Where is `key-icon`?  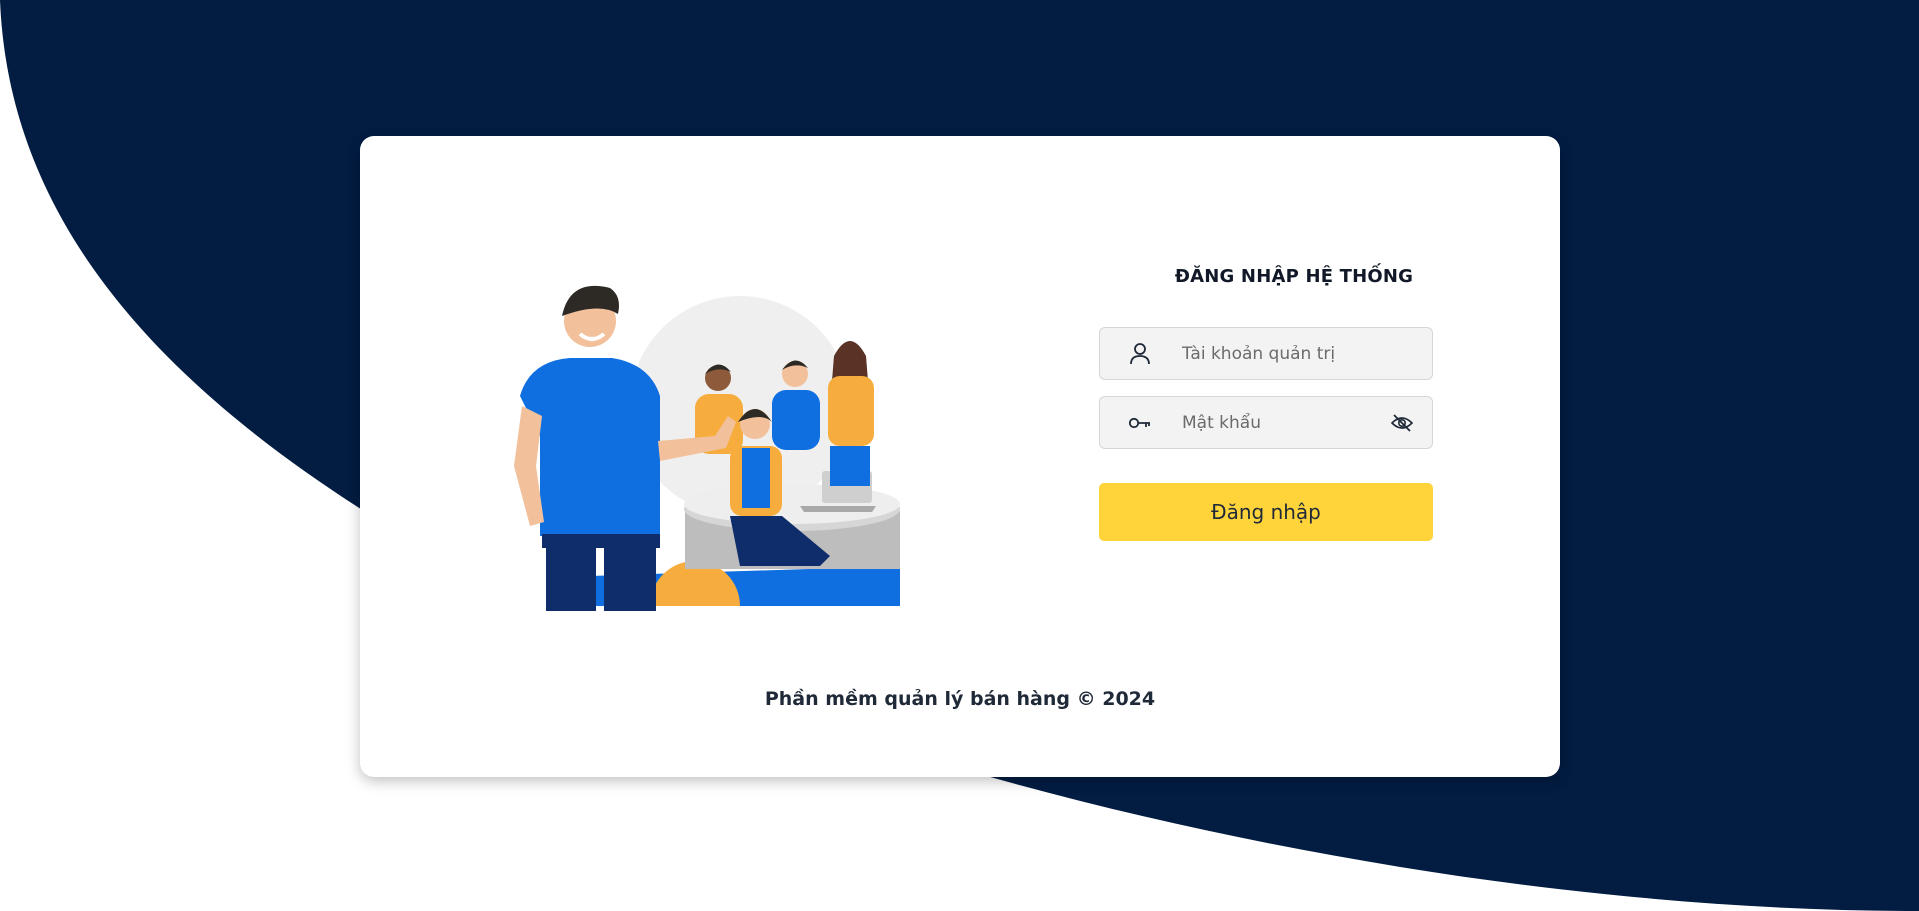 key-icon is located at coordinates (1140, 423).